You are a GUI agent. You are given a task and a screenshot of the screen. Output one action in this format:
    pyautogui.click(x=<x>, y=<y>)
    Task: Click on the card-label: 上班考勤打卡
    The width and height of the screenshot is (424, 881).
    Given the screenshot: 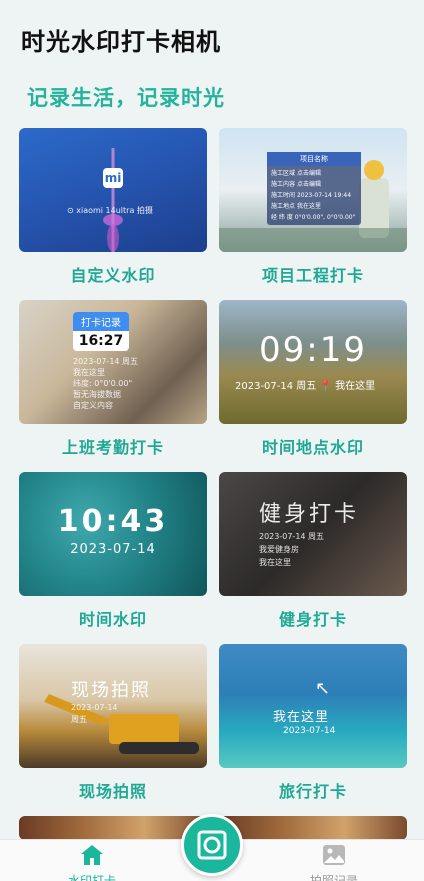 What is the action you would take?
    pyautogui.click(x=112, y=447)
    